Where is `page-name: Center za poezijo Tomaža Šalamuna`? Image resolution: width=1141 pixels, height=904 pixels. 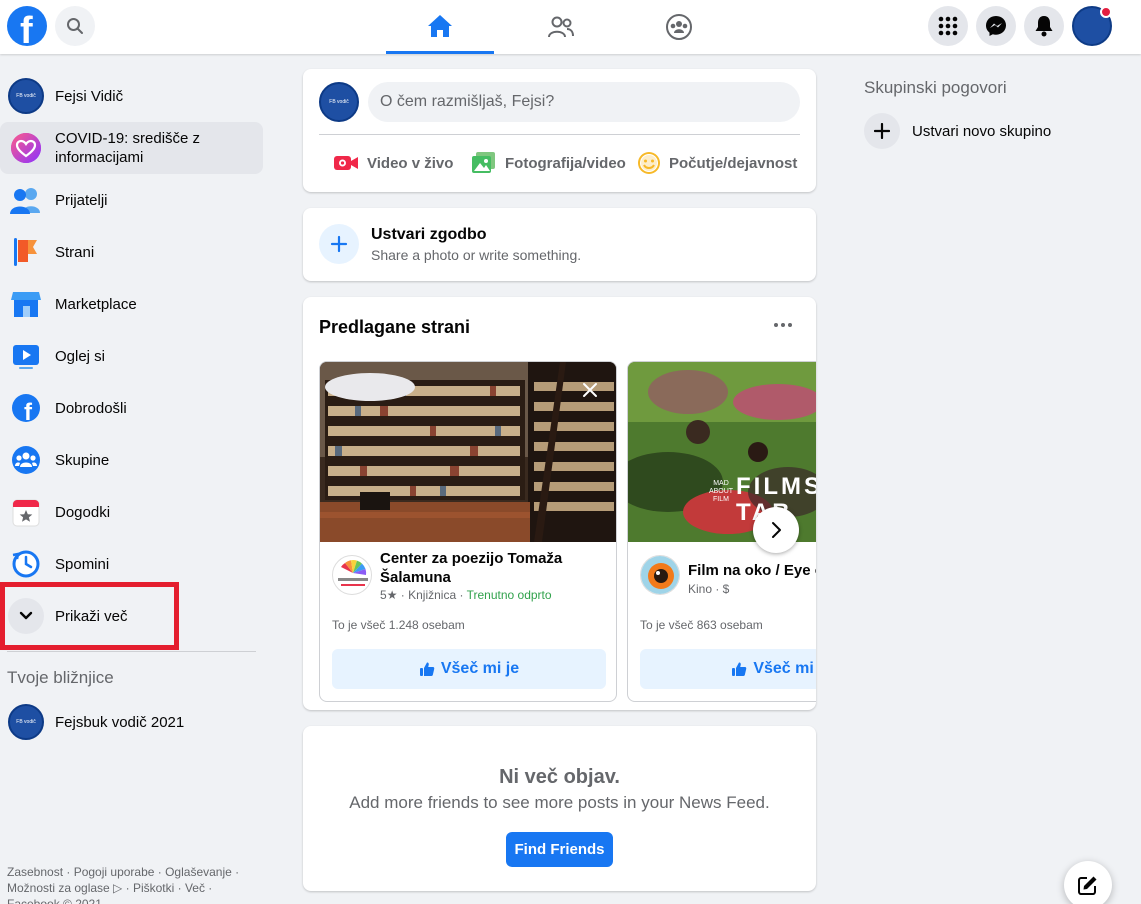
page-name: Center za poezijo Tomaža Šalamuna is located at coordinates (495, 568).